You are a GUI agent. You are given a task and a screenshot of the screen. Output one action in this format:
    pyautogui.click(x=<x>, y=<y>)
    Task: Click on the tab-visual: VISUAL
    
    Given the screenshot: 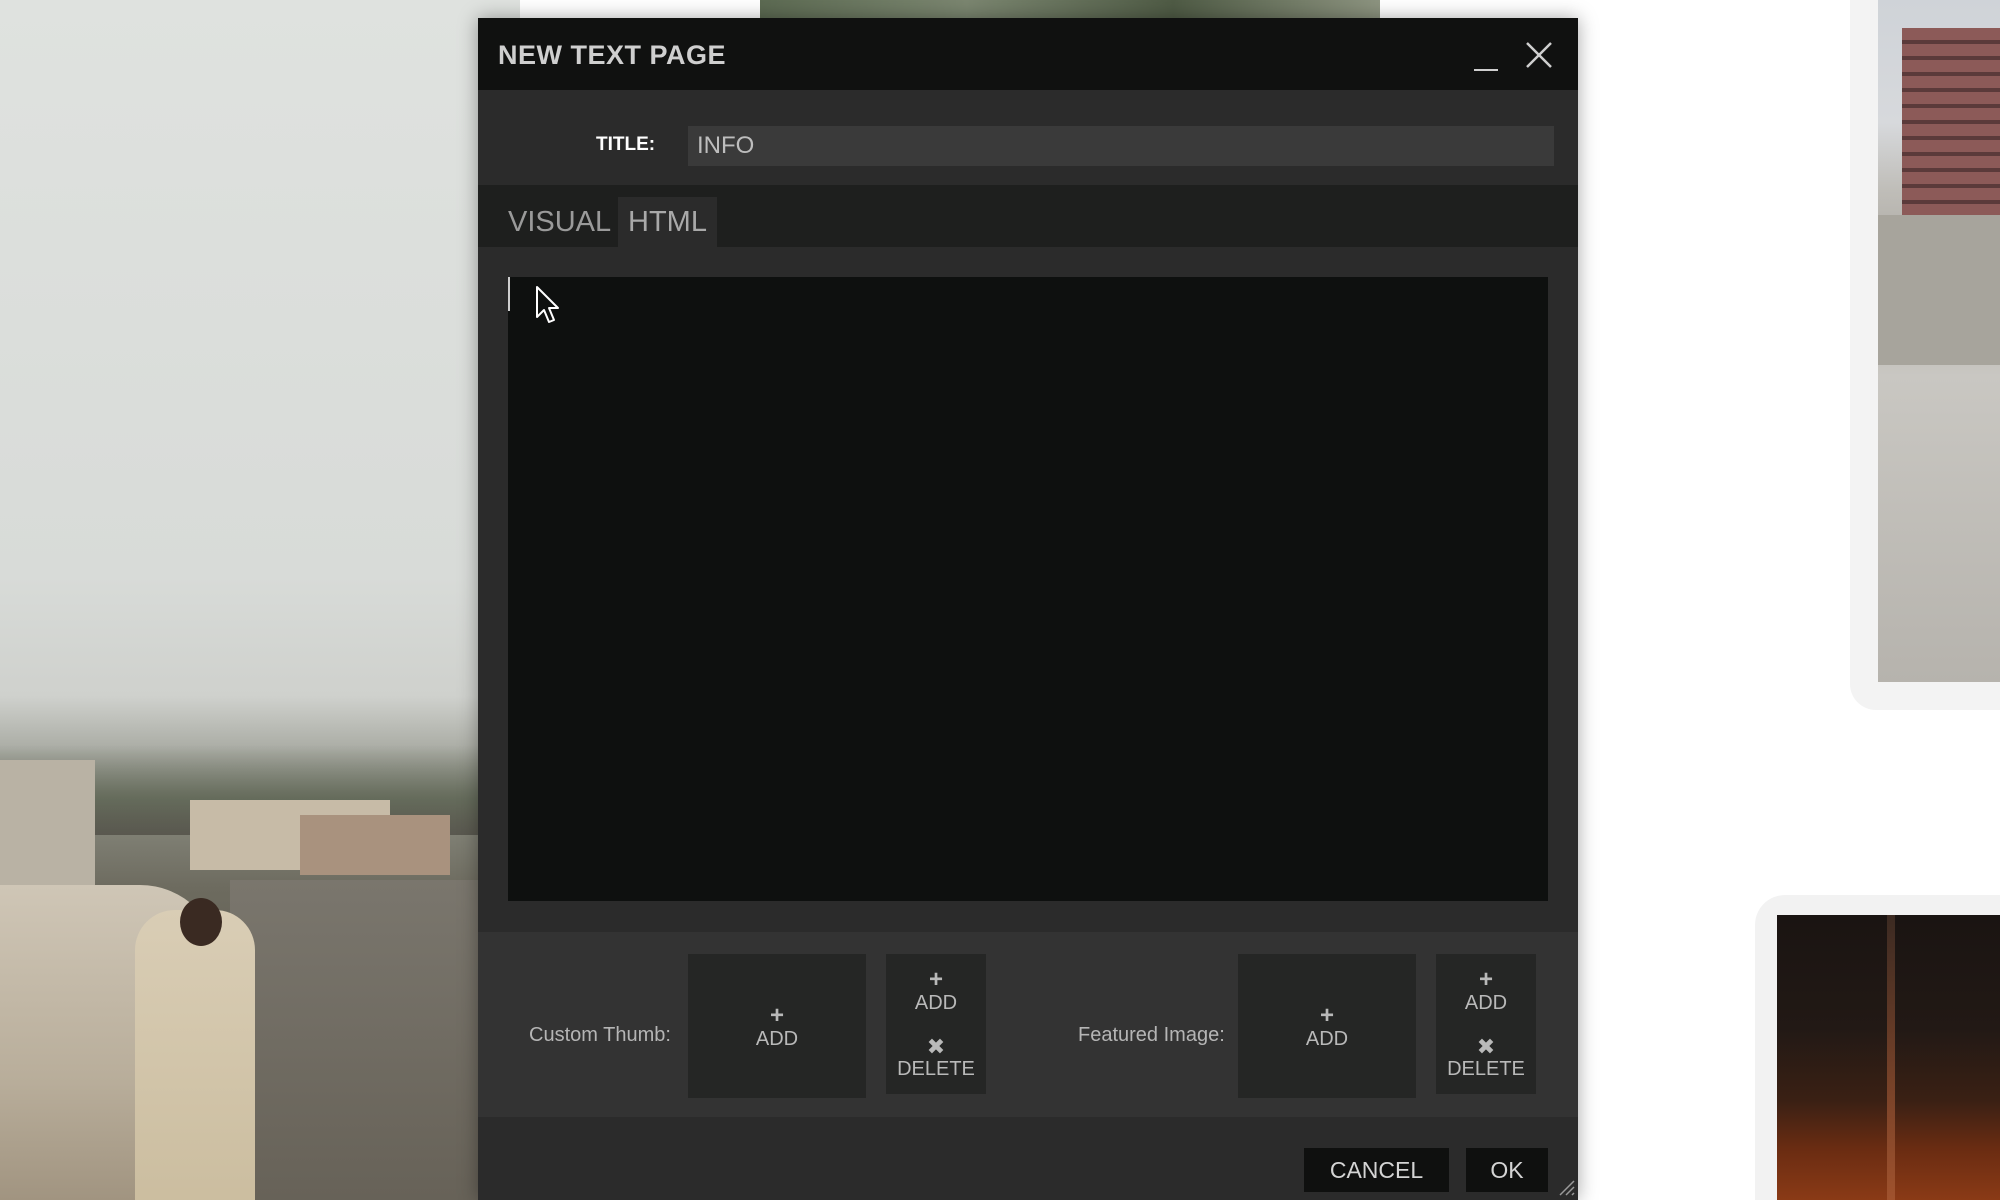 What is the action you would take?
    pyautogui.click(x=559, y=222)
    